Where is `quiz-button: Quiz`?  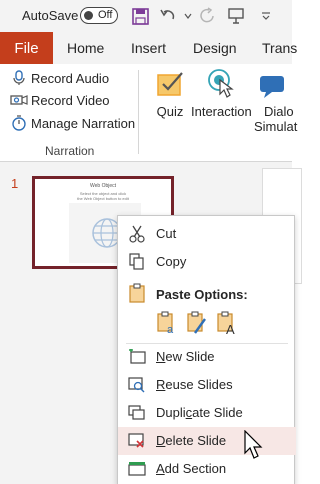
quiz-button: Quiz is located at coordinates (170, 93).